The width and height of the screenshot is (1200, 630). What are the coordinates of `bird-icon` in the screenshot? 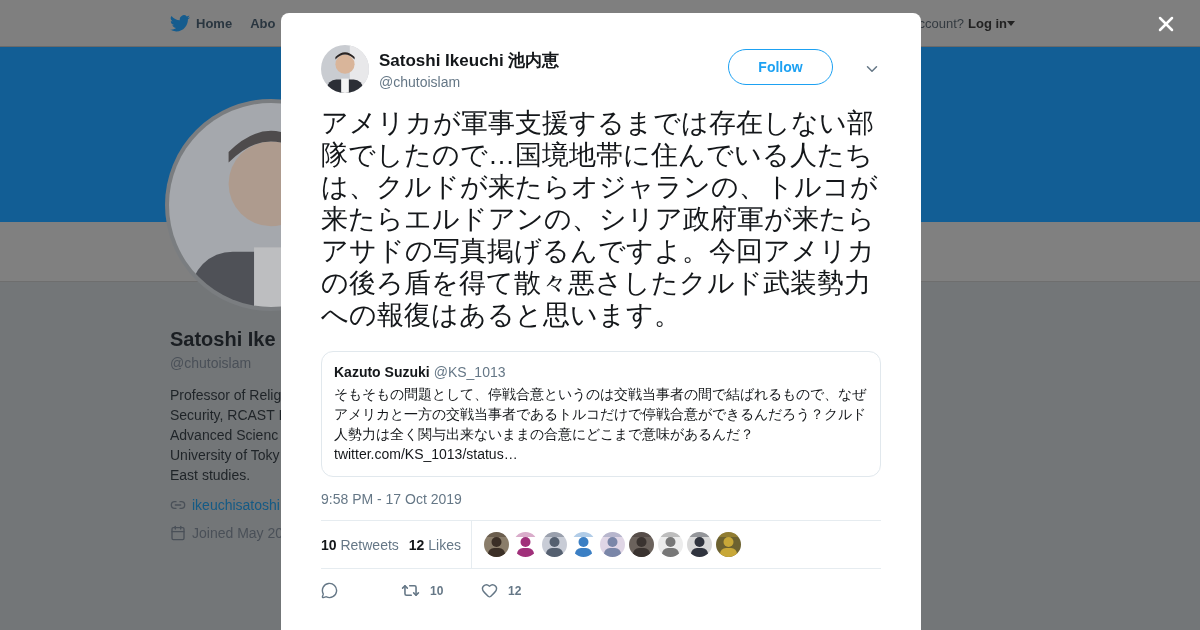 It's located at (180, 23).